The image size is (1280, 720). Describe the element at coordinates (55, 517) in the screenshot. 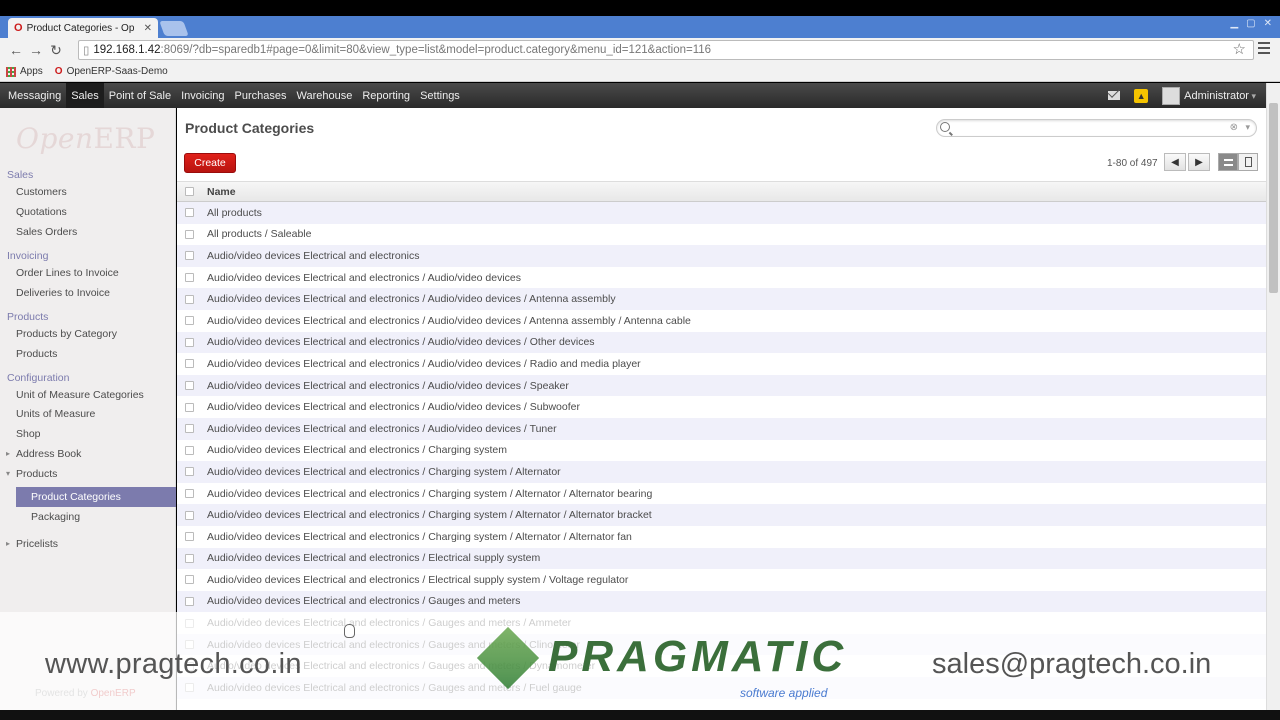

I see `sidebar-item-packaging: Packaging` at that location.